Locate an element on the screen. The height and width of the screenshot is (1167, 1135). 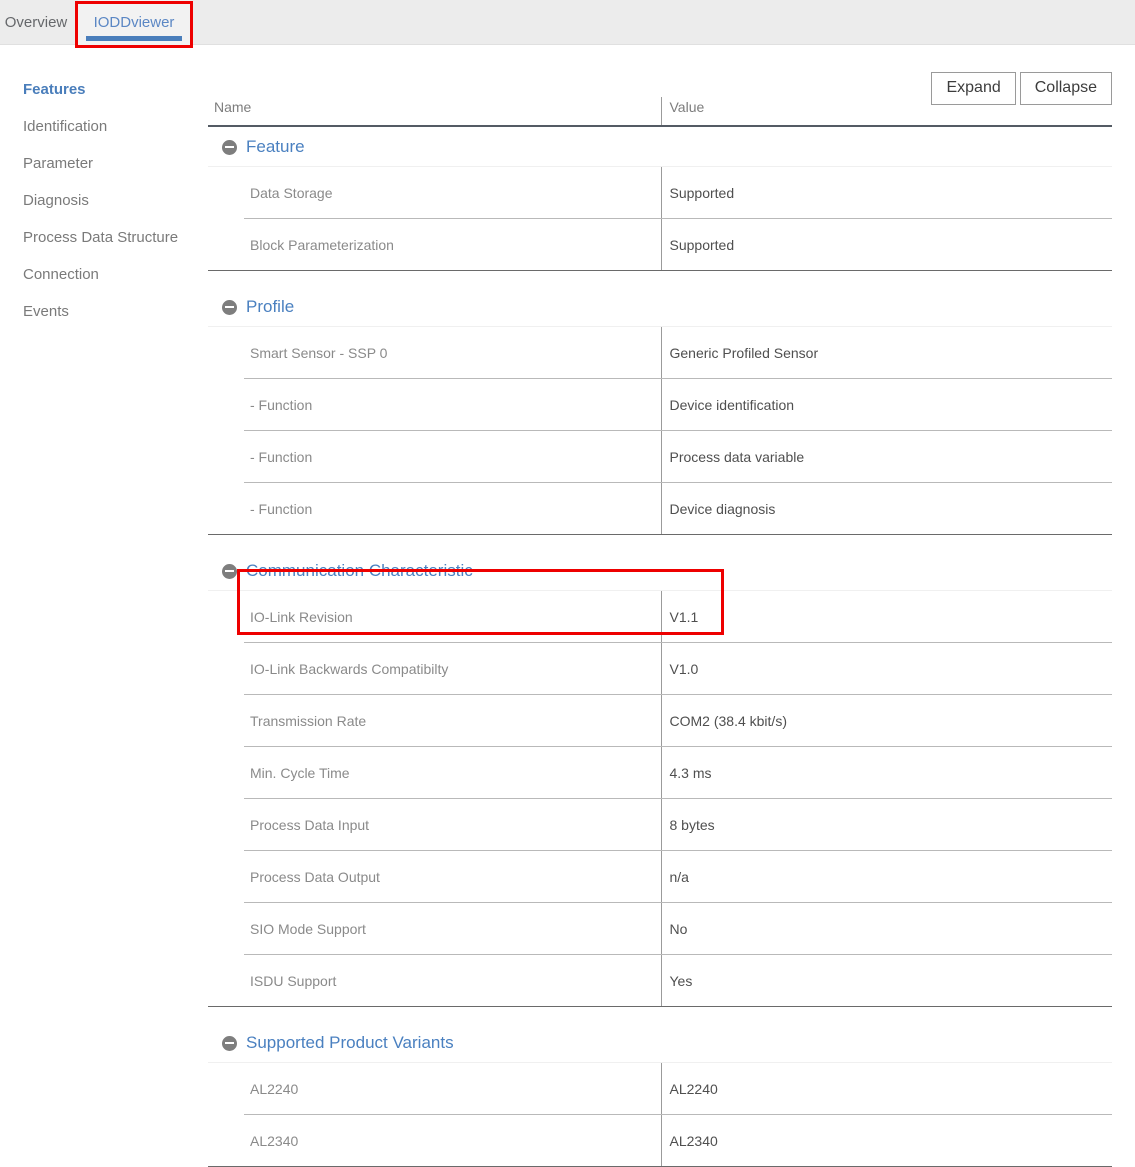
sidebar-item-label: Events is located at coordinates (46, 311).